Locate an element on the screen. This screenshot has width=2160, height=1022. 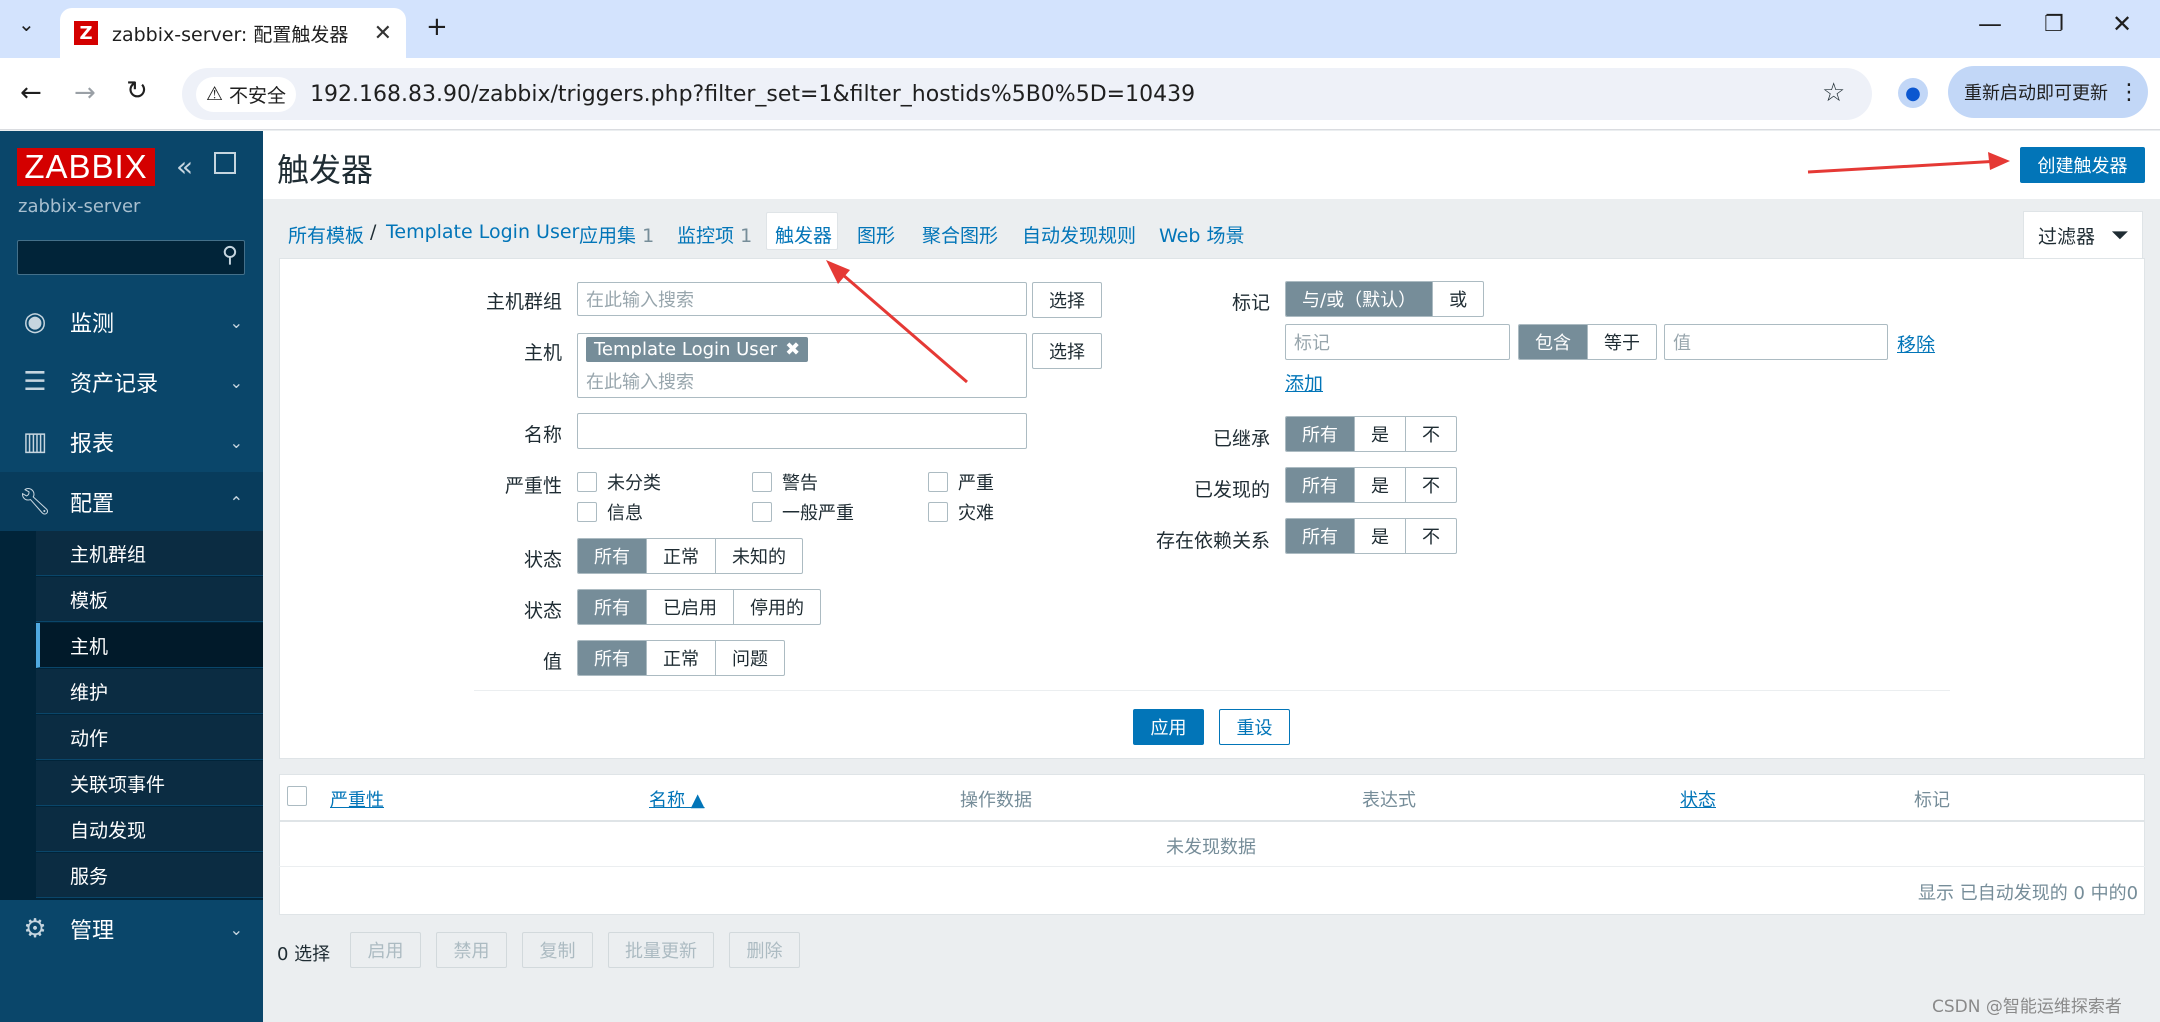
arrow-to-triggers-tab is located at coordinates (901, 325).